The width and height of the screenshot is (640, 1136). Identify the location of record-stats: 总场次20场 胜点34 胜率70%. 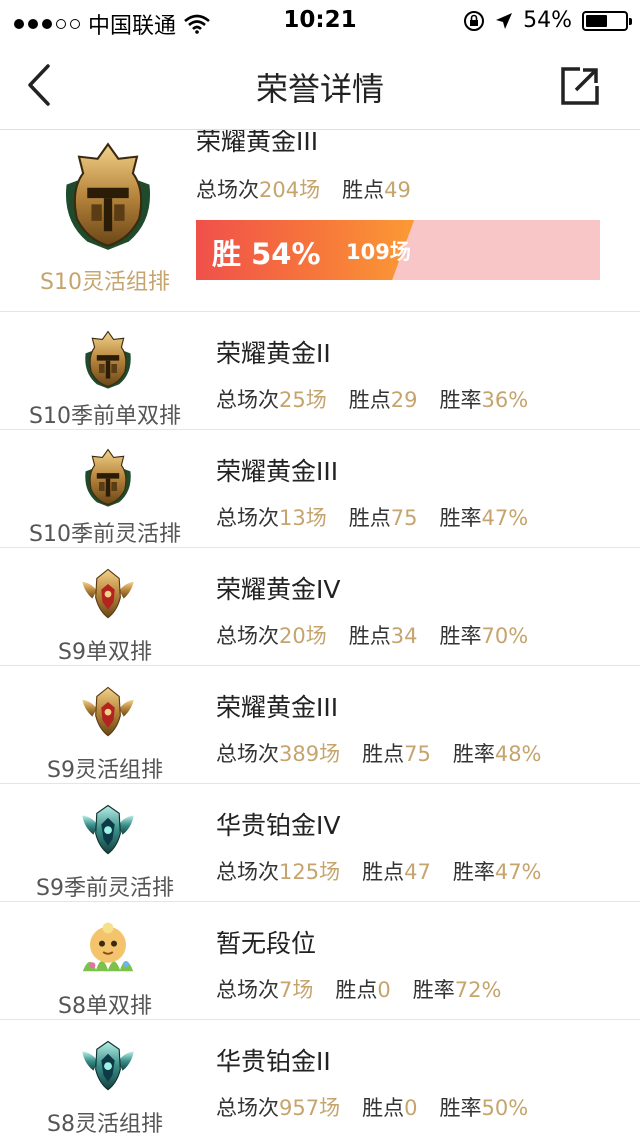
(372, 636).